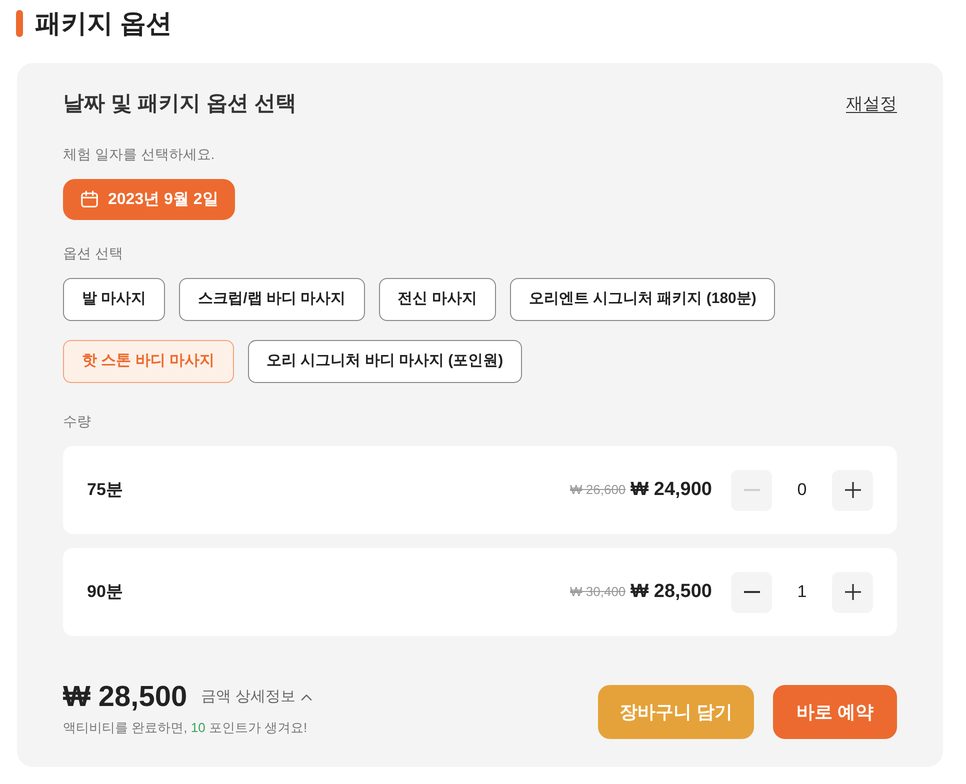  Describe the element at coordinates (802, 592) in the screenshot. I see `quantity-value: 1` at that location.